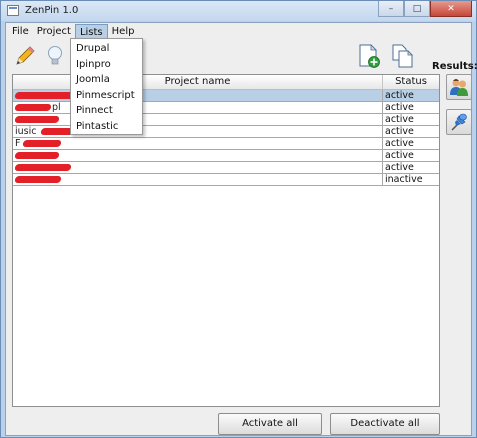  What do you see at coordinates (411, 82) in the screenshot?
I see `header-status: Status` at bounding box center [411, 82].